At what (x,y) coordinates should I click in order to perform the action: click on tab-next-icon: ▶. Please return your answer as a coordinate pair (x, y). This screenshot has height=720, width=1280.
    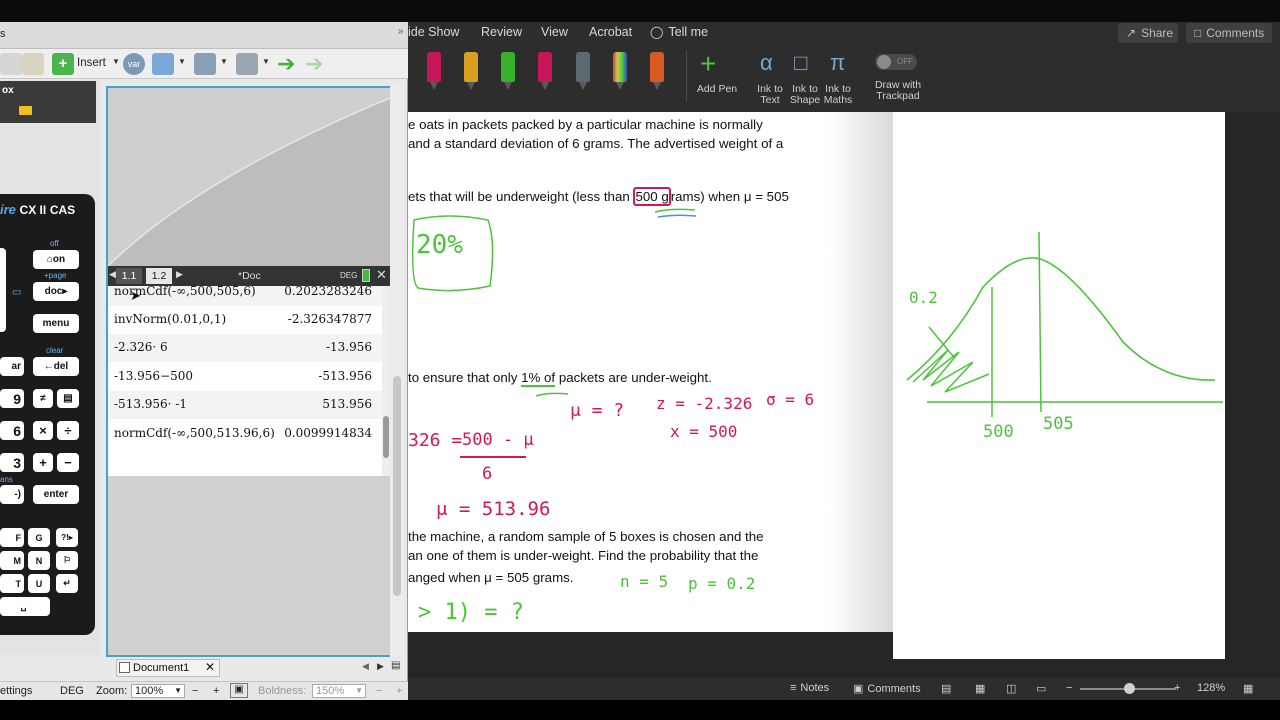
    Looking at the image, I should click on (380, 666).